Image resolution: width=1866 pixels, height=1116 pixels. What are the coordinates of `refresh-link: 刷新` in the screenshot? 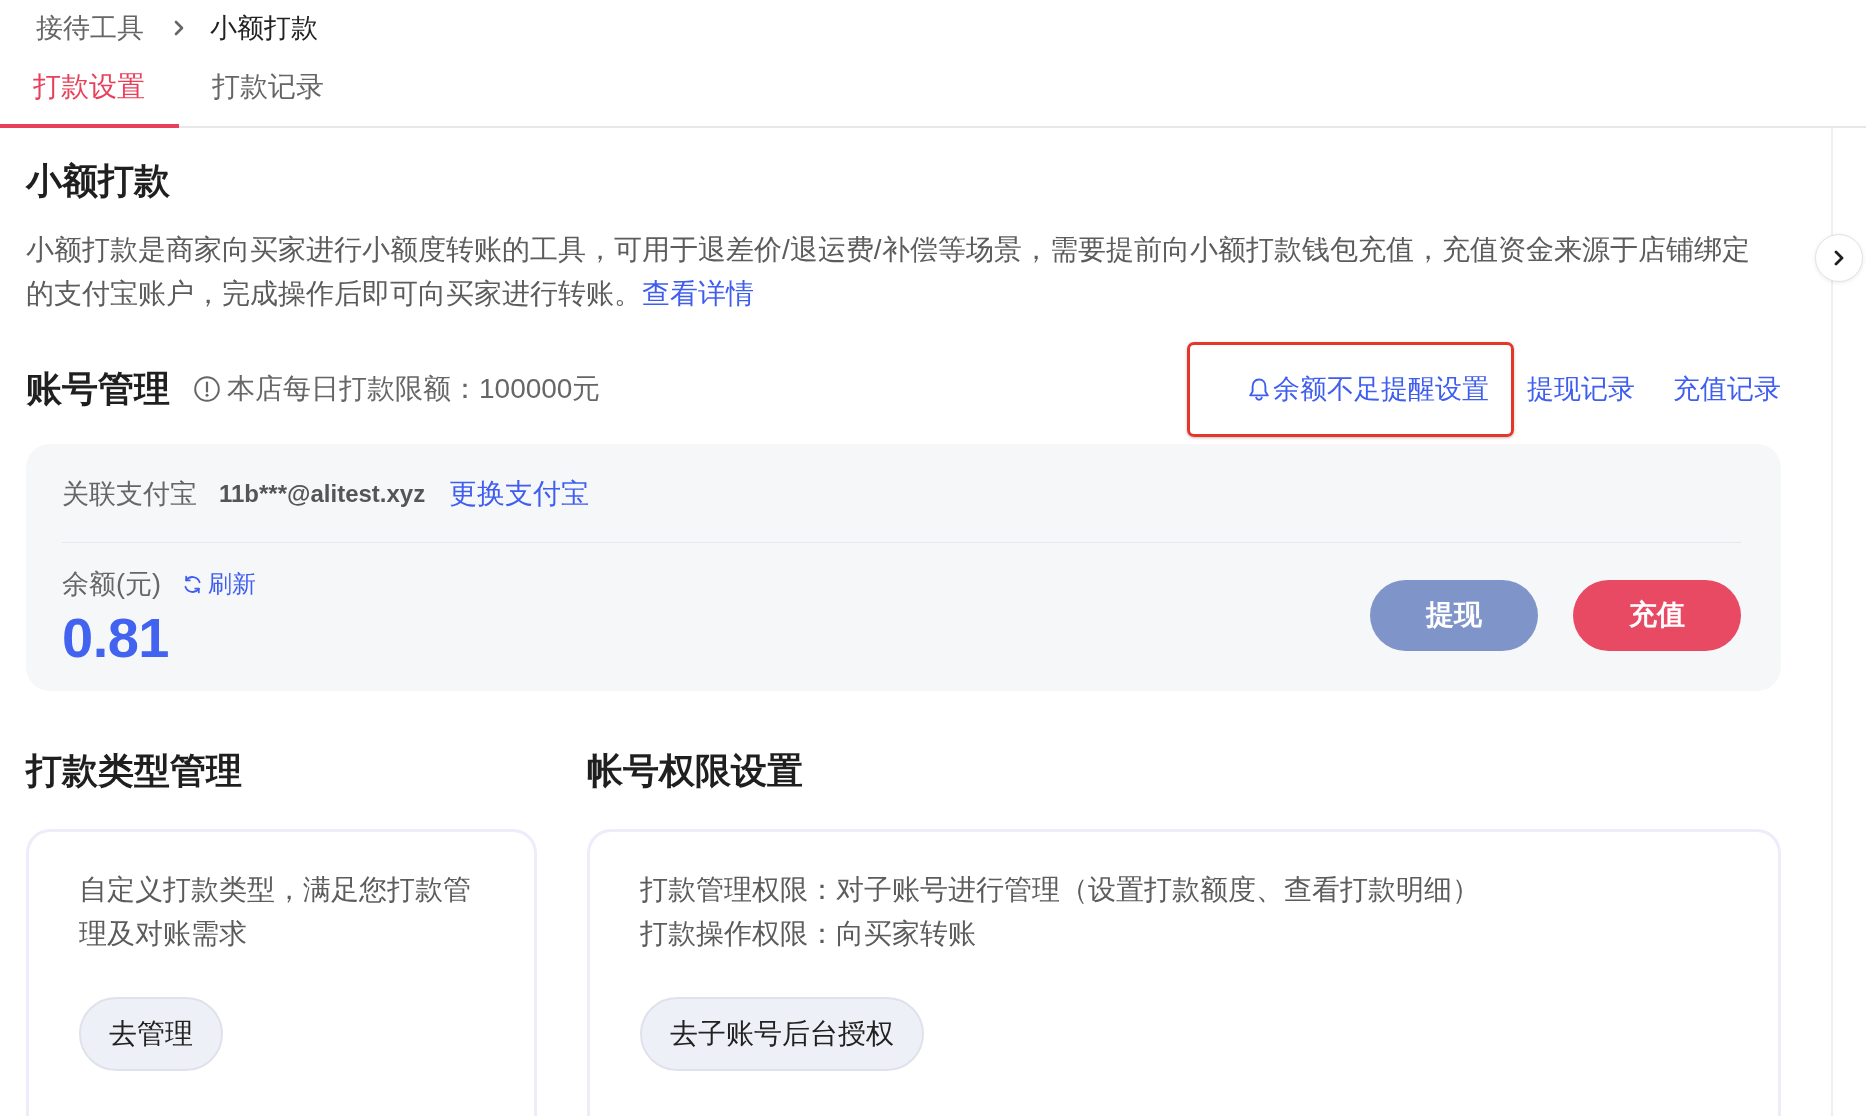 It's located at (219, 584).